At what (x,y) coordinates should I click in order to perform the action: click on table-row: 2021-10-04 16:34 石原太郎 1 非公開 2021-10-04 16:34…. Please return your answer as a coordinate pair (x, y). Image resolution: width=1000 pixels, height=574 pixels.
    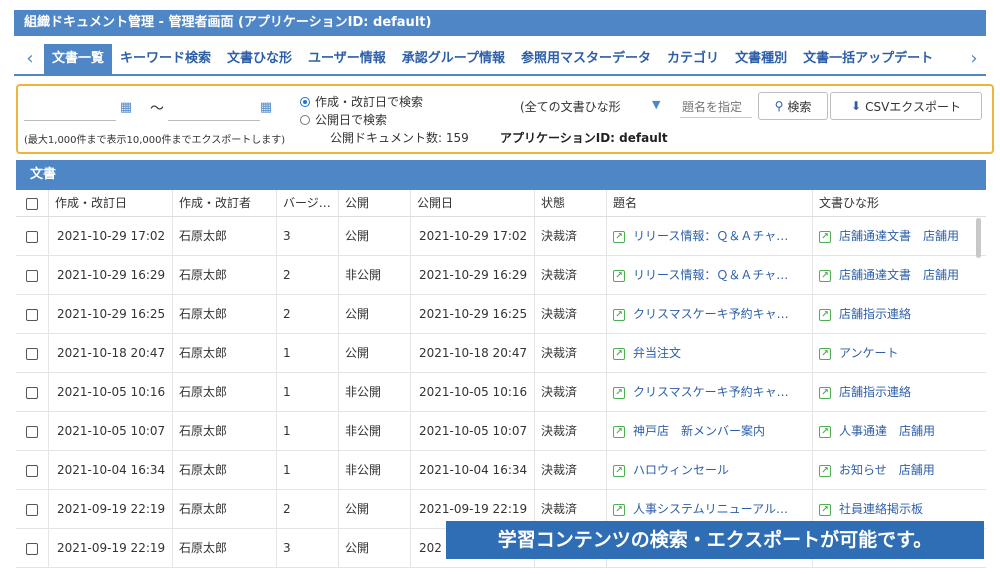
    Looking at the image, I should click on (501, 470).